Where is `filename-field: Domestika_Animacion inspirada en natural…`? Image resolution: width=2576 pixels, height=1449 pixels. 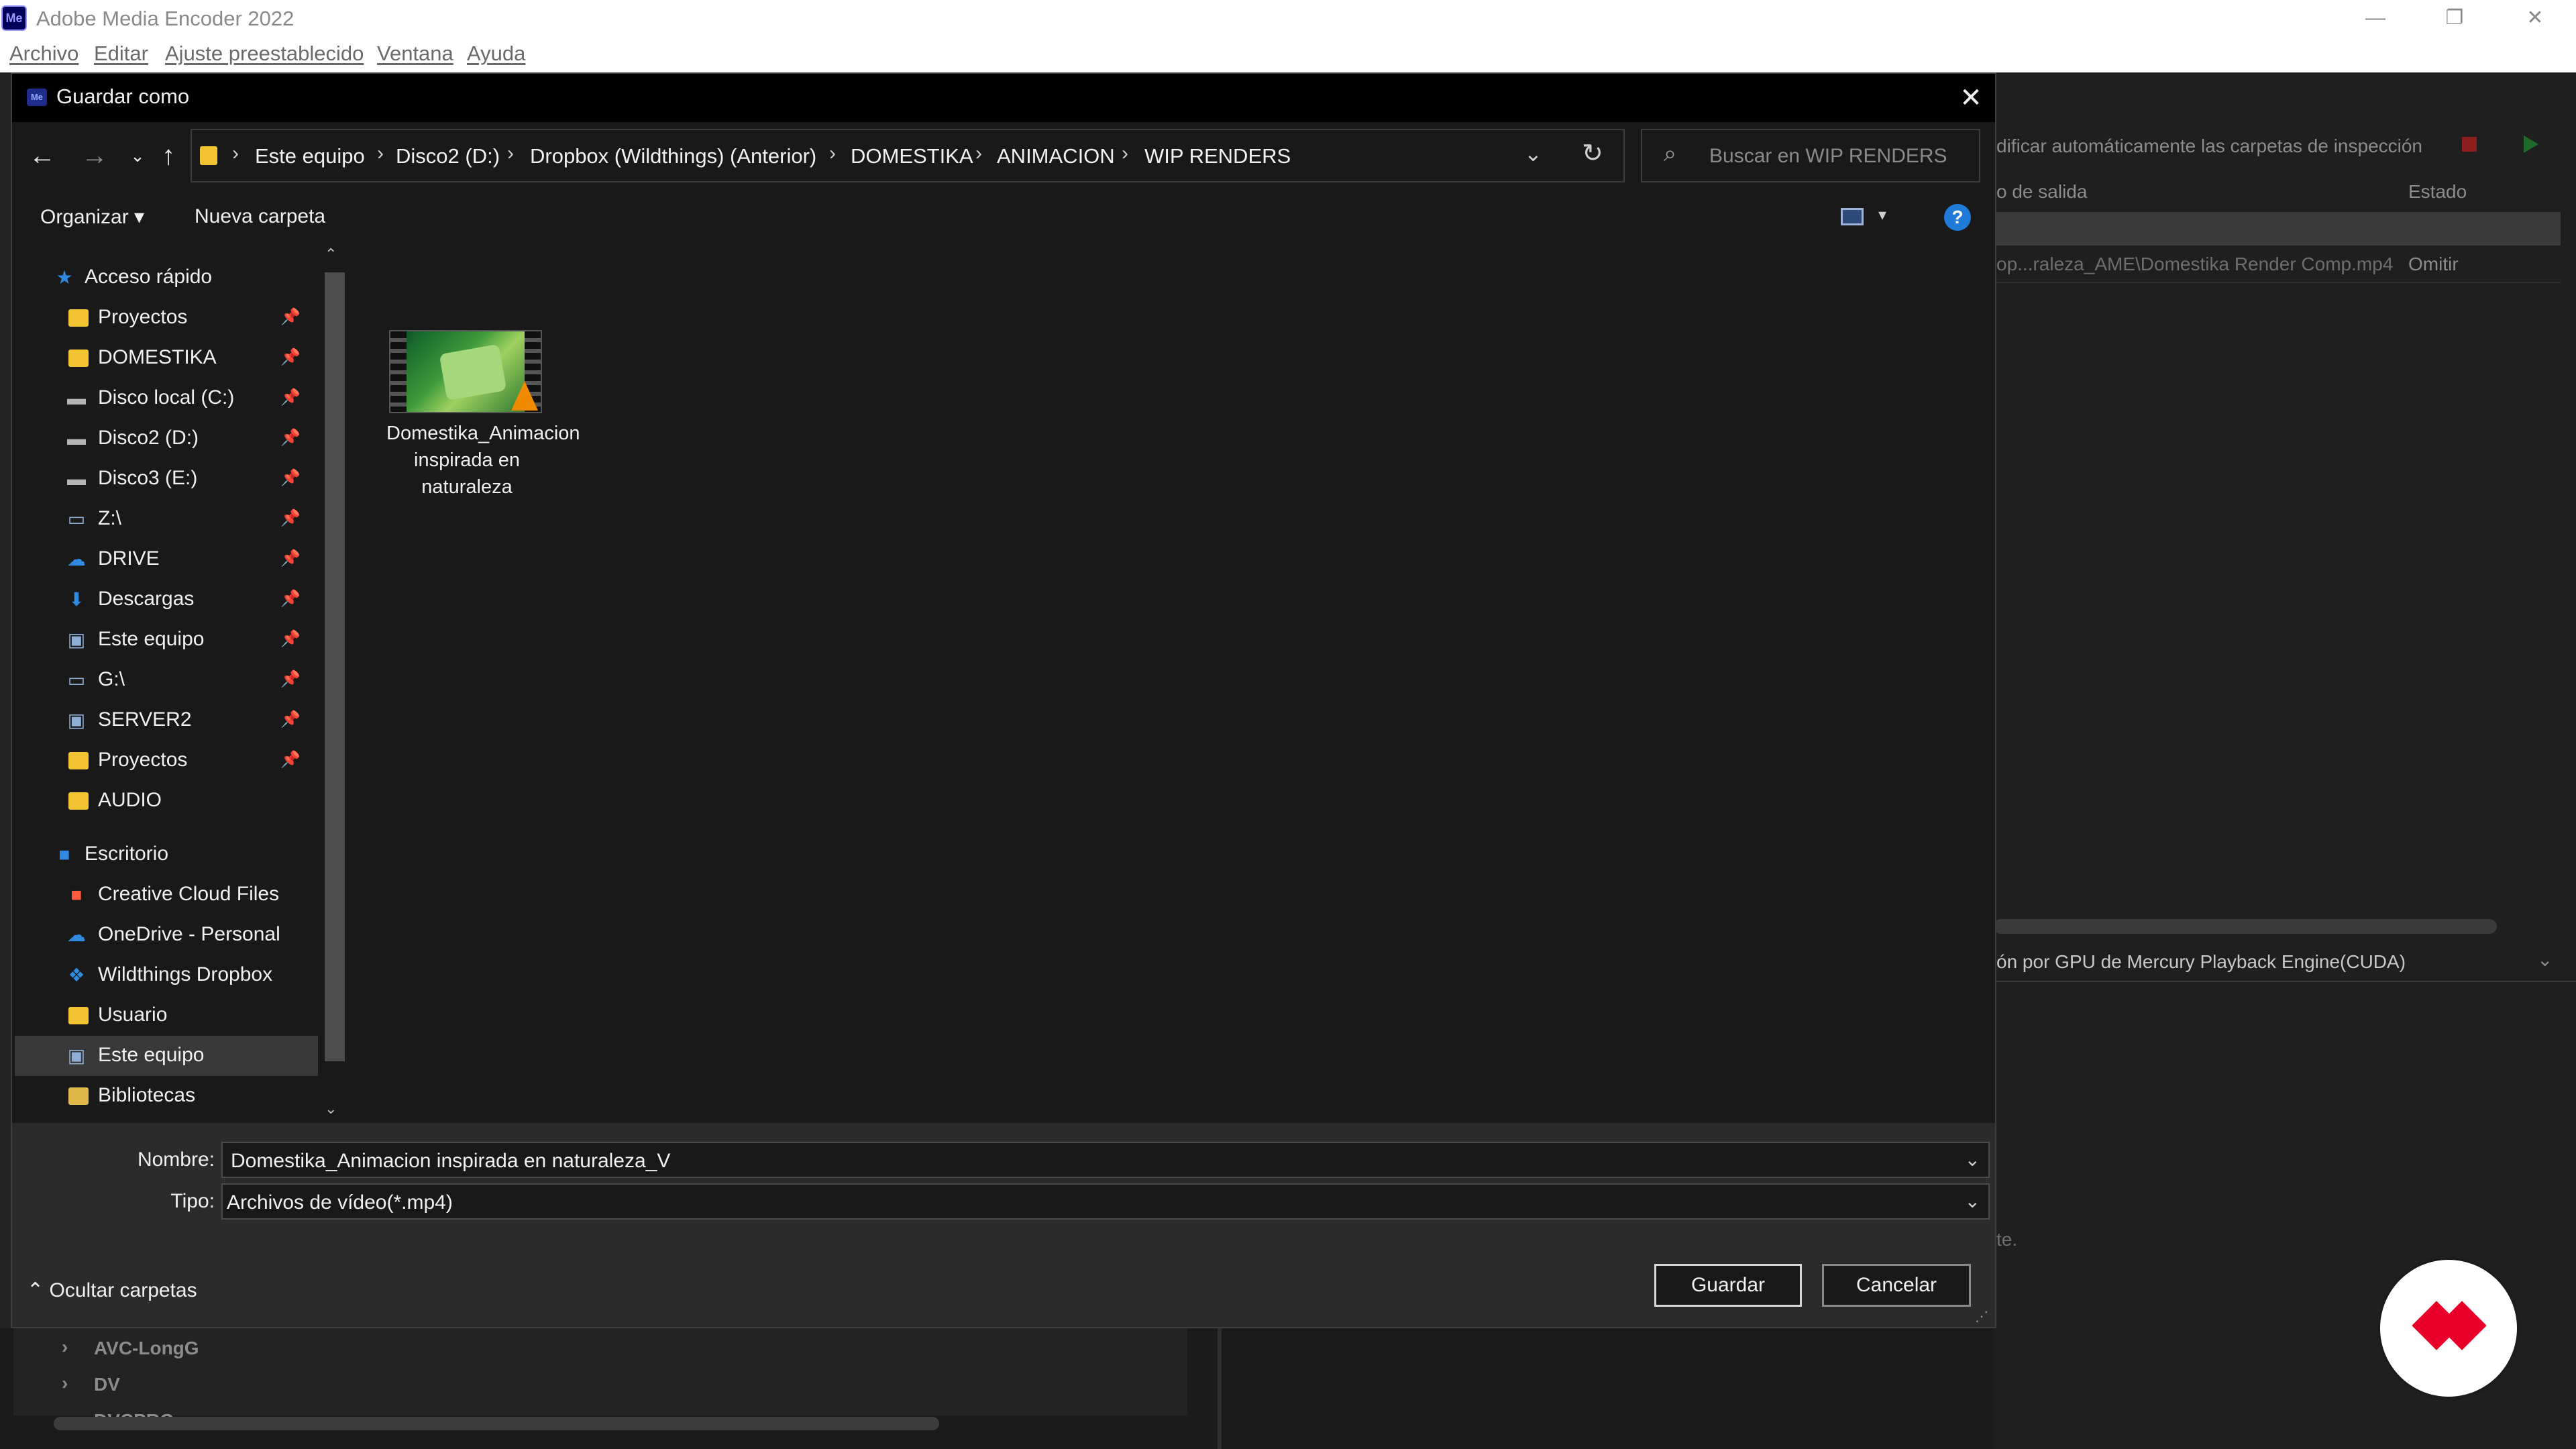
filename-field: Domestika_Animacion inspirada en natural… is located at coordinates (1105, 1160).